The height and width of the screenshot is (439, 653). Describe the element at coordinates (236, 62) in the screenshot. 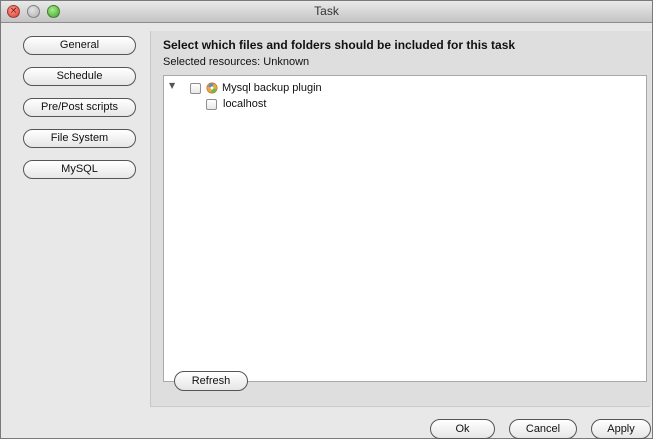

I see `selected-resources-text: Selected resources: Unknown` at that location.